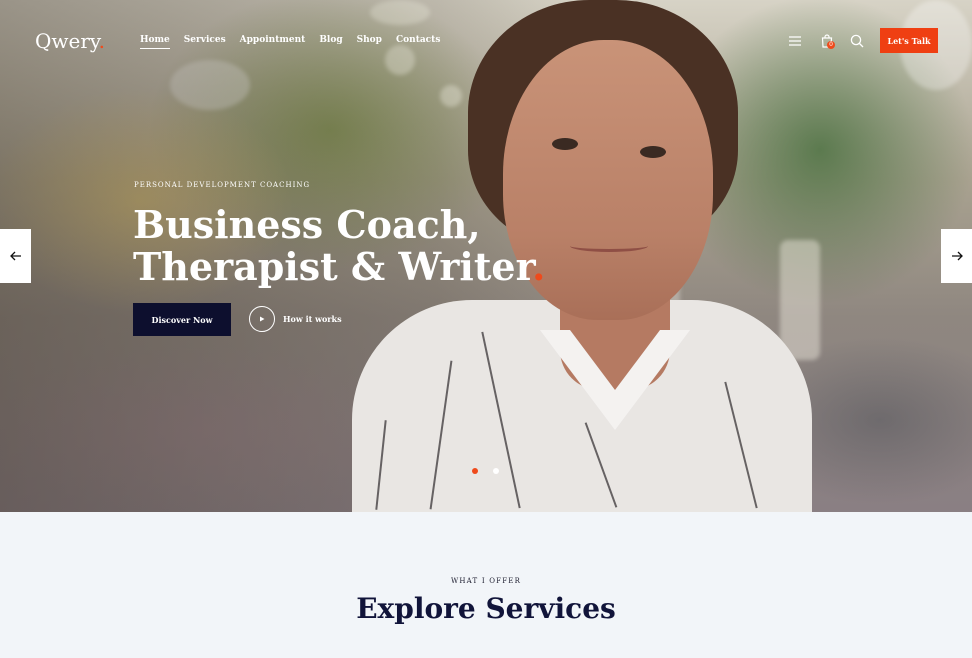 This screenshot has width=972, height=658. I want to click on hero-title-line1: Business Coach,, so click(307, 224).